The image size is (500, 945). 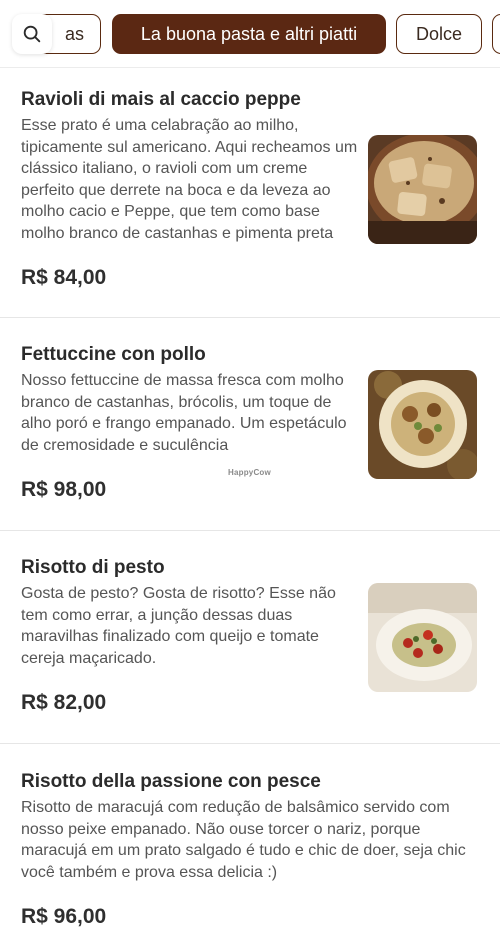 What do you see at coordinates (74, 33) in the screenshot?
I see `category-chip-previous-label: as` at bounding box center [74, 33].